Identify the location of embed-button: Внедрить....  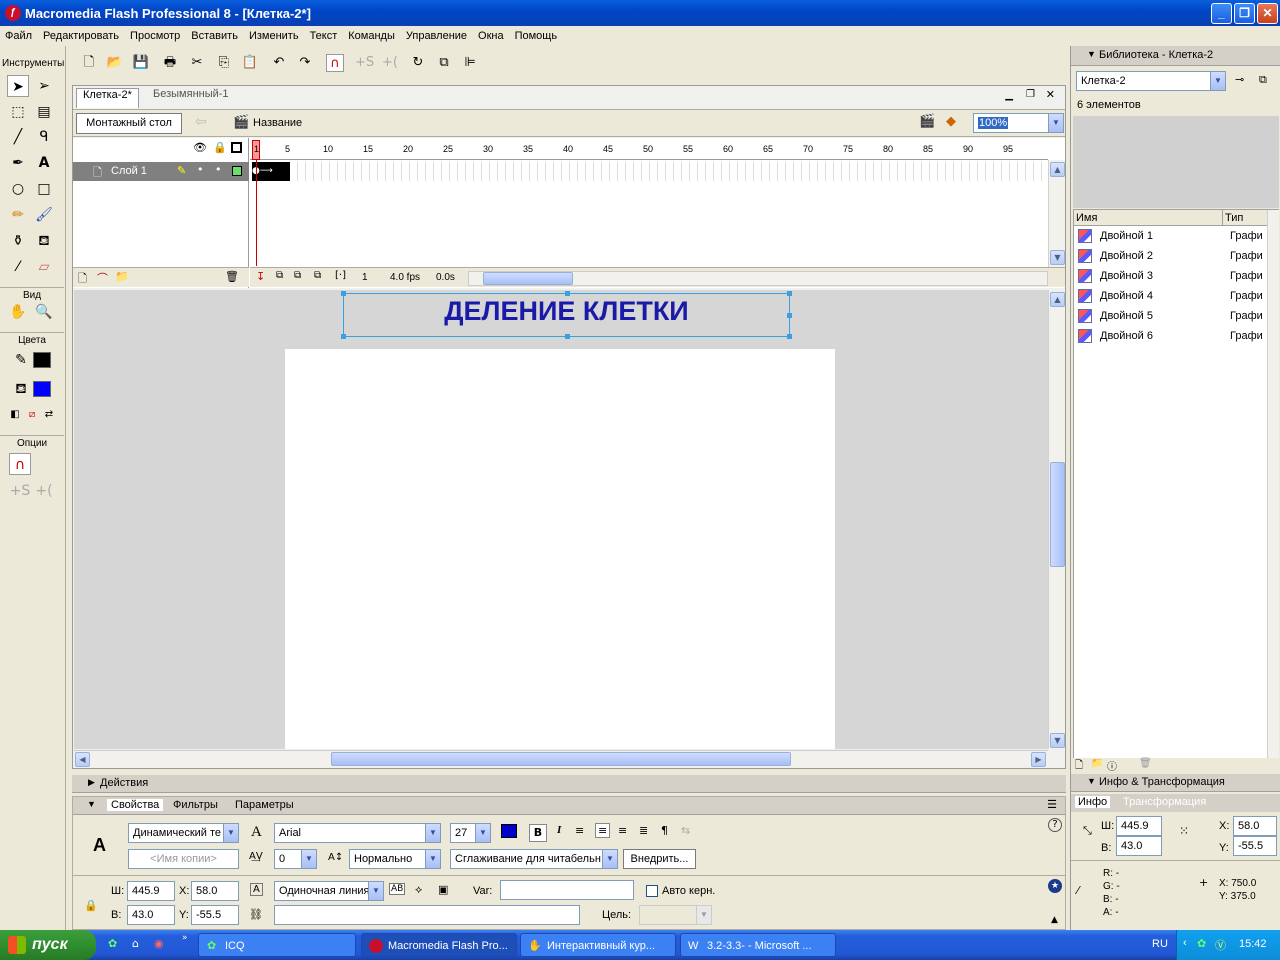
(659, 859).